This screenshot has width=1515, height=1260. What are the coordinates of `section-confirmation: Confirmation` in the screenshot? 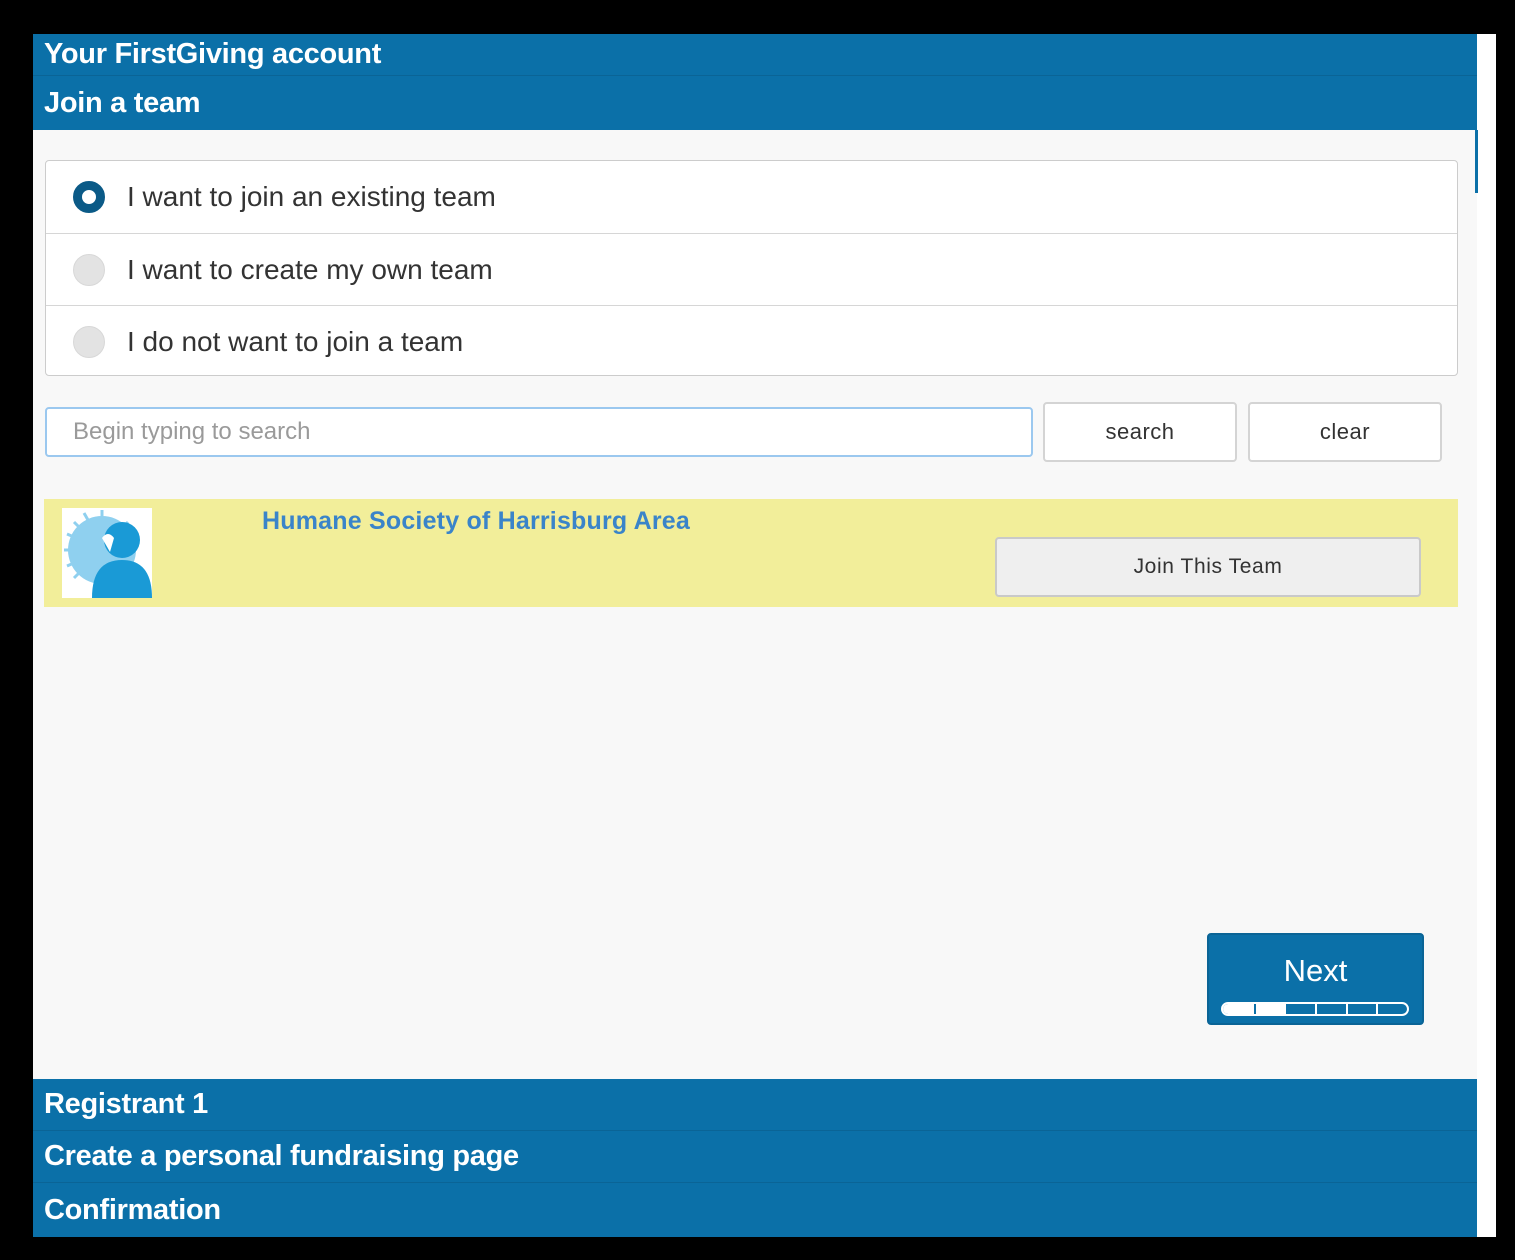 It's located at (755, 1210).